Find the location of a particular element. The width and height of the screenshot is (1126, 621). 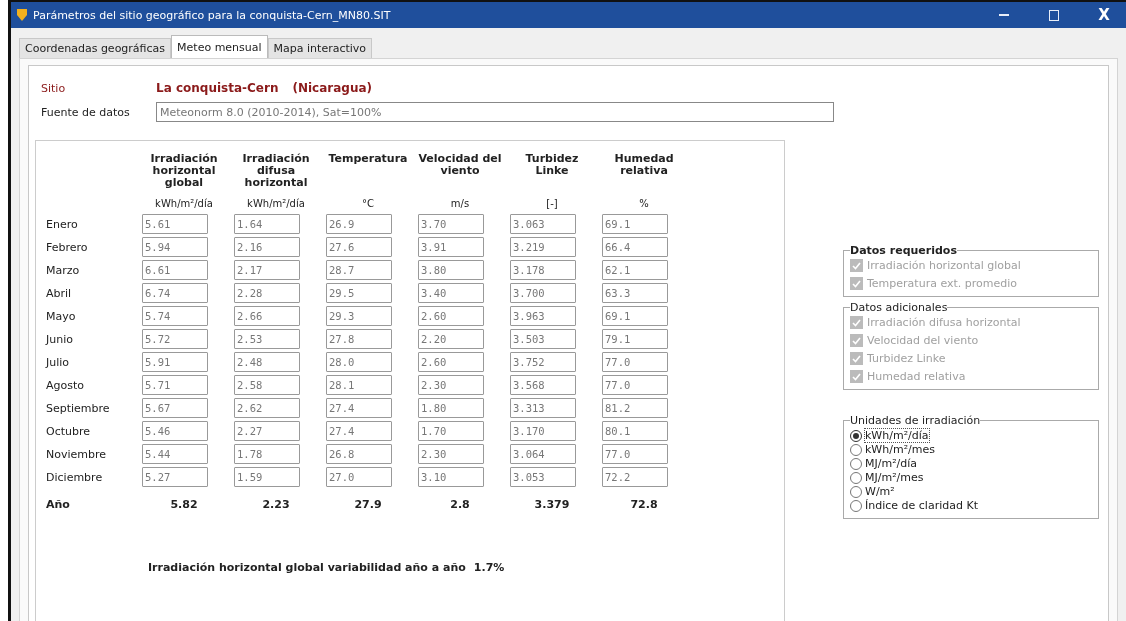

value-field: 2.62 is located at coordinates (267, 408).